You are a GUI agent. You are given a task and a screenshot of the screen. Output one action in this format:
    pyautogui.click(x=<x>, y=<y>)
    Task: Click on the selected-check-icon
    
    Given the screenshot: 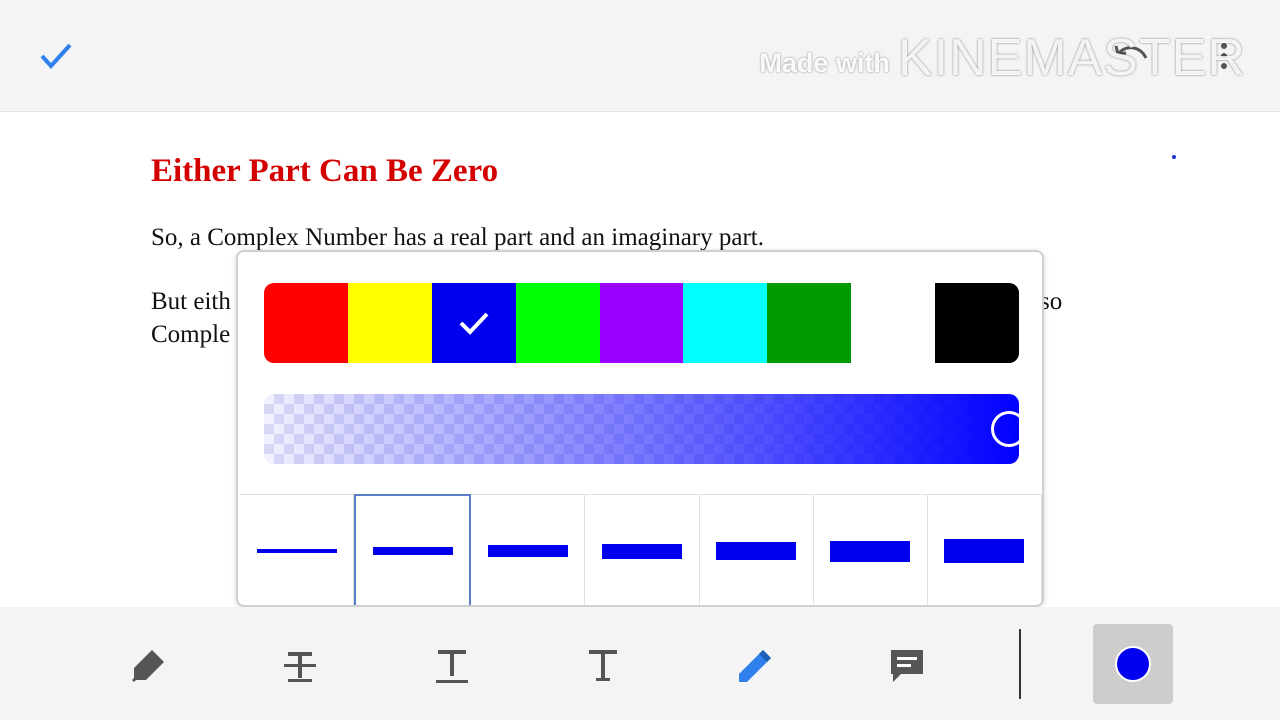 What is the action you would take?
    pyautogui.click(x=474, y=323)
    